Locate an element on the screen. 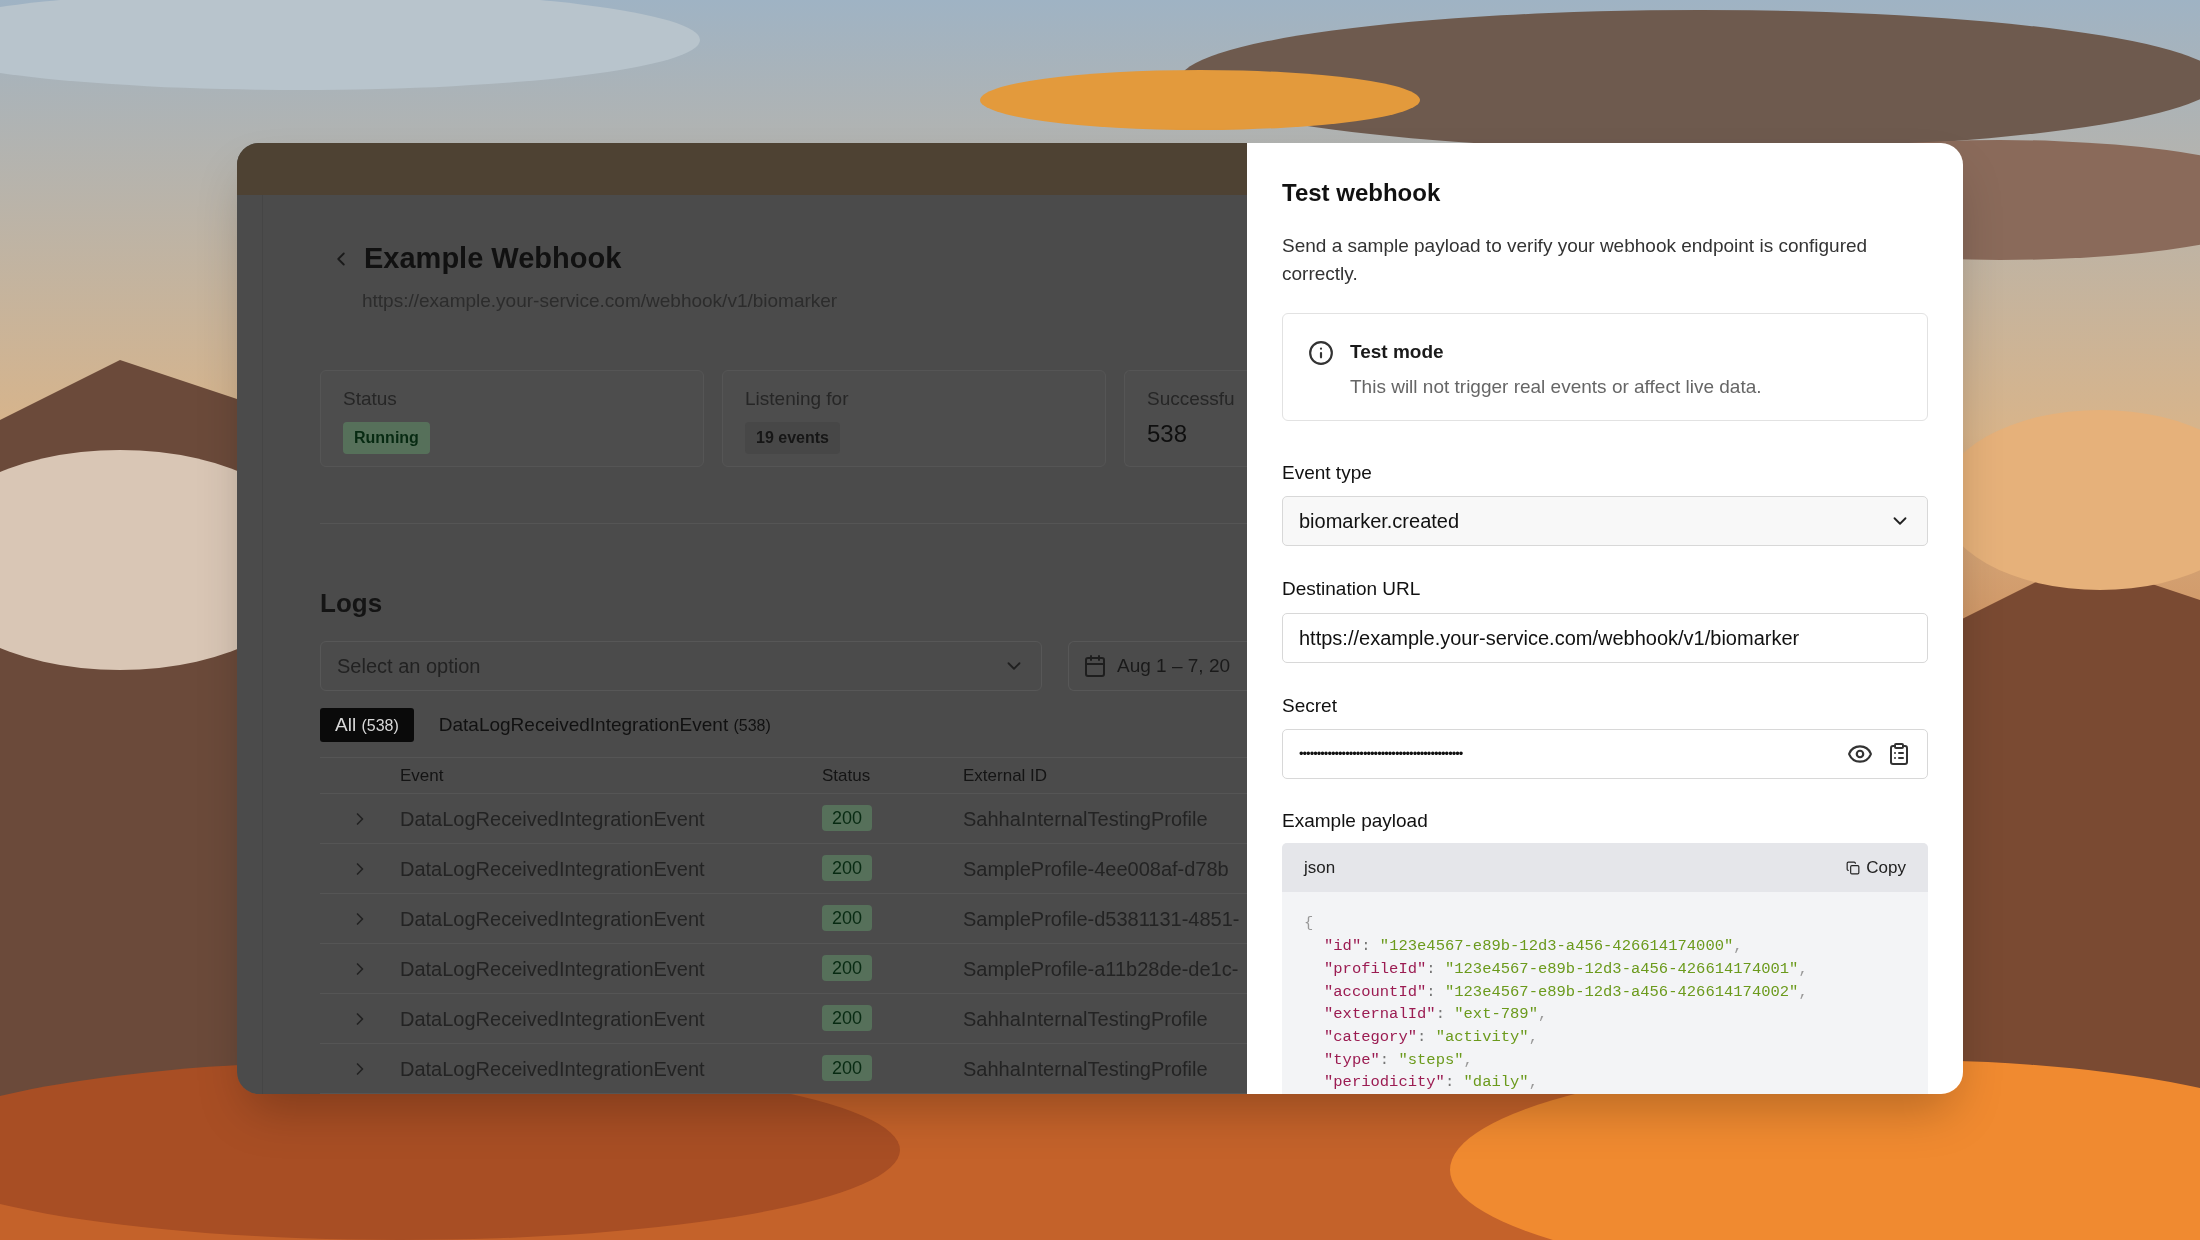 The image size is (2200, 1240). notice-title: Test mode is located at coordinates (1397, 352).